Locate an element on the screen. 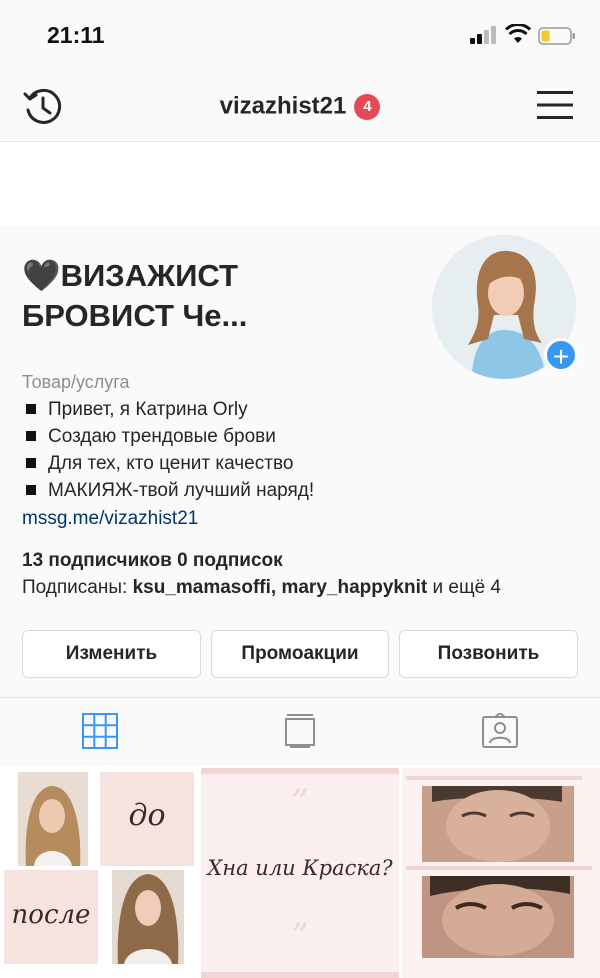 The image size is (600, 978). bio-line: Создаю трендовые брови is located at coordinates (149, 437).